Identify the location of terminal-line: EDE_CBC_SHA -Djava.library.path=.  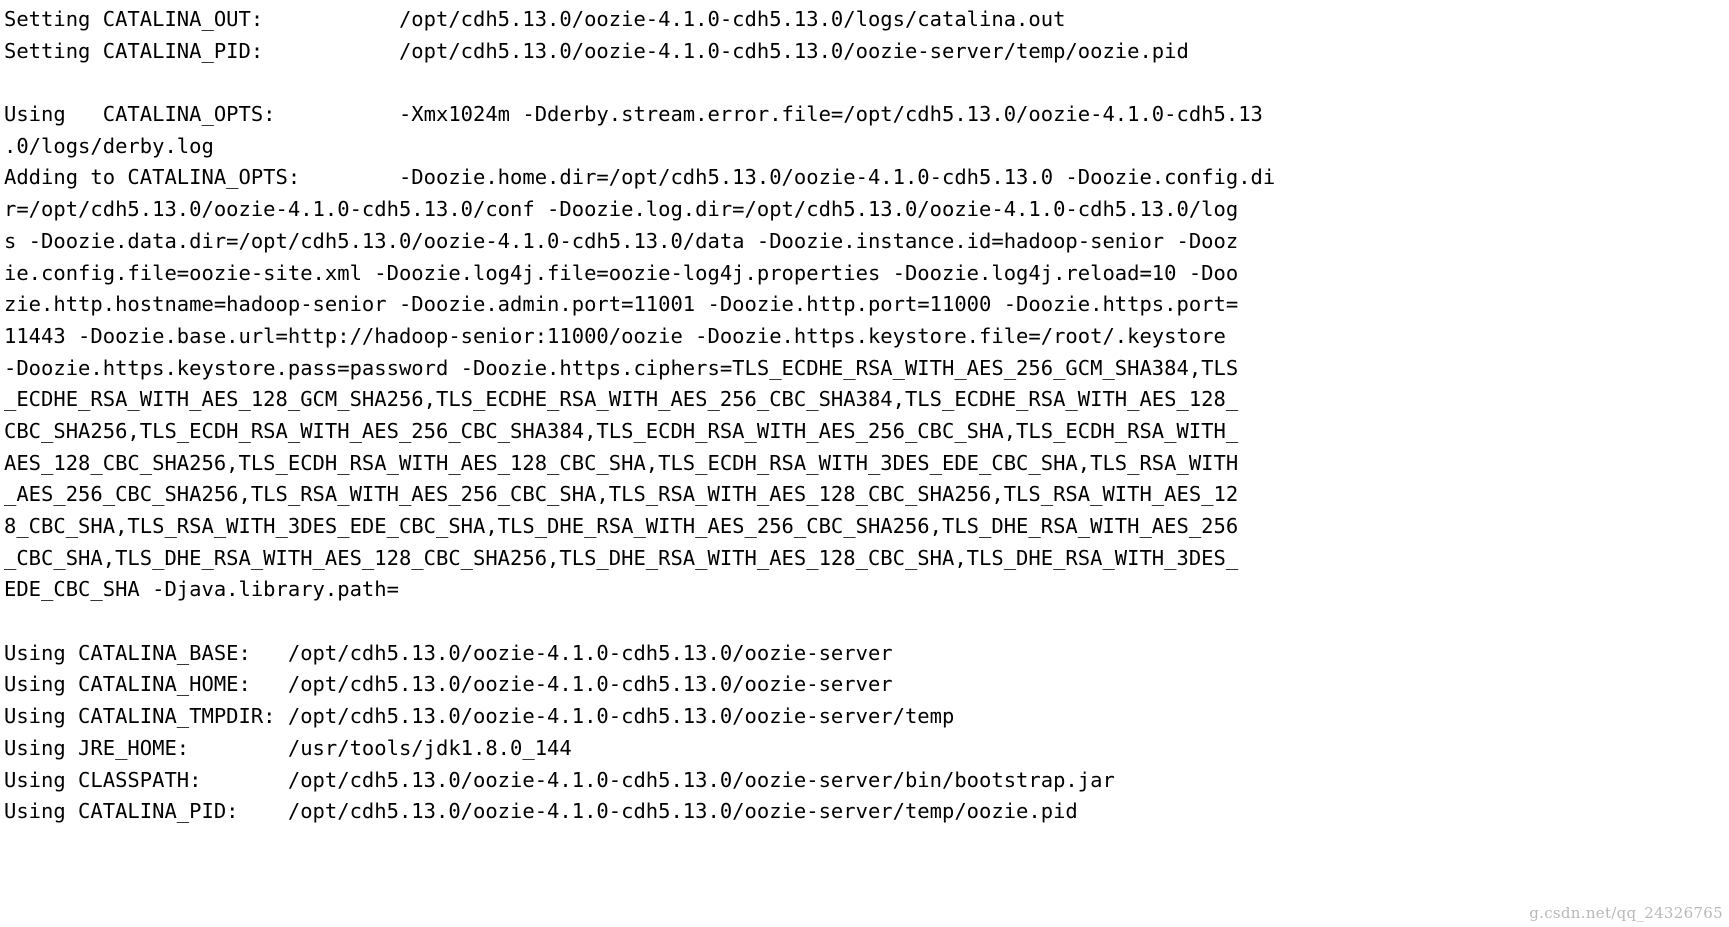
(201, 589).